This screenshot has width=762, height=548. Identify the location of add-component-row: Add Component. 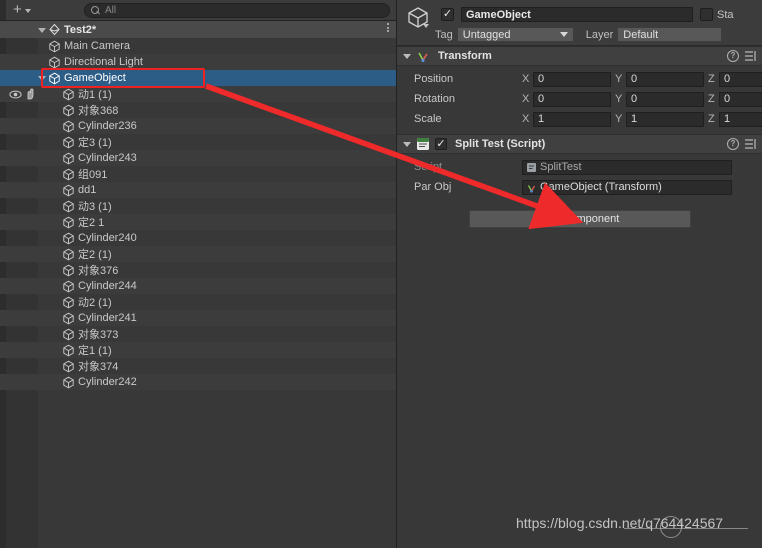
(579, 212).